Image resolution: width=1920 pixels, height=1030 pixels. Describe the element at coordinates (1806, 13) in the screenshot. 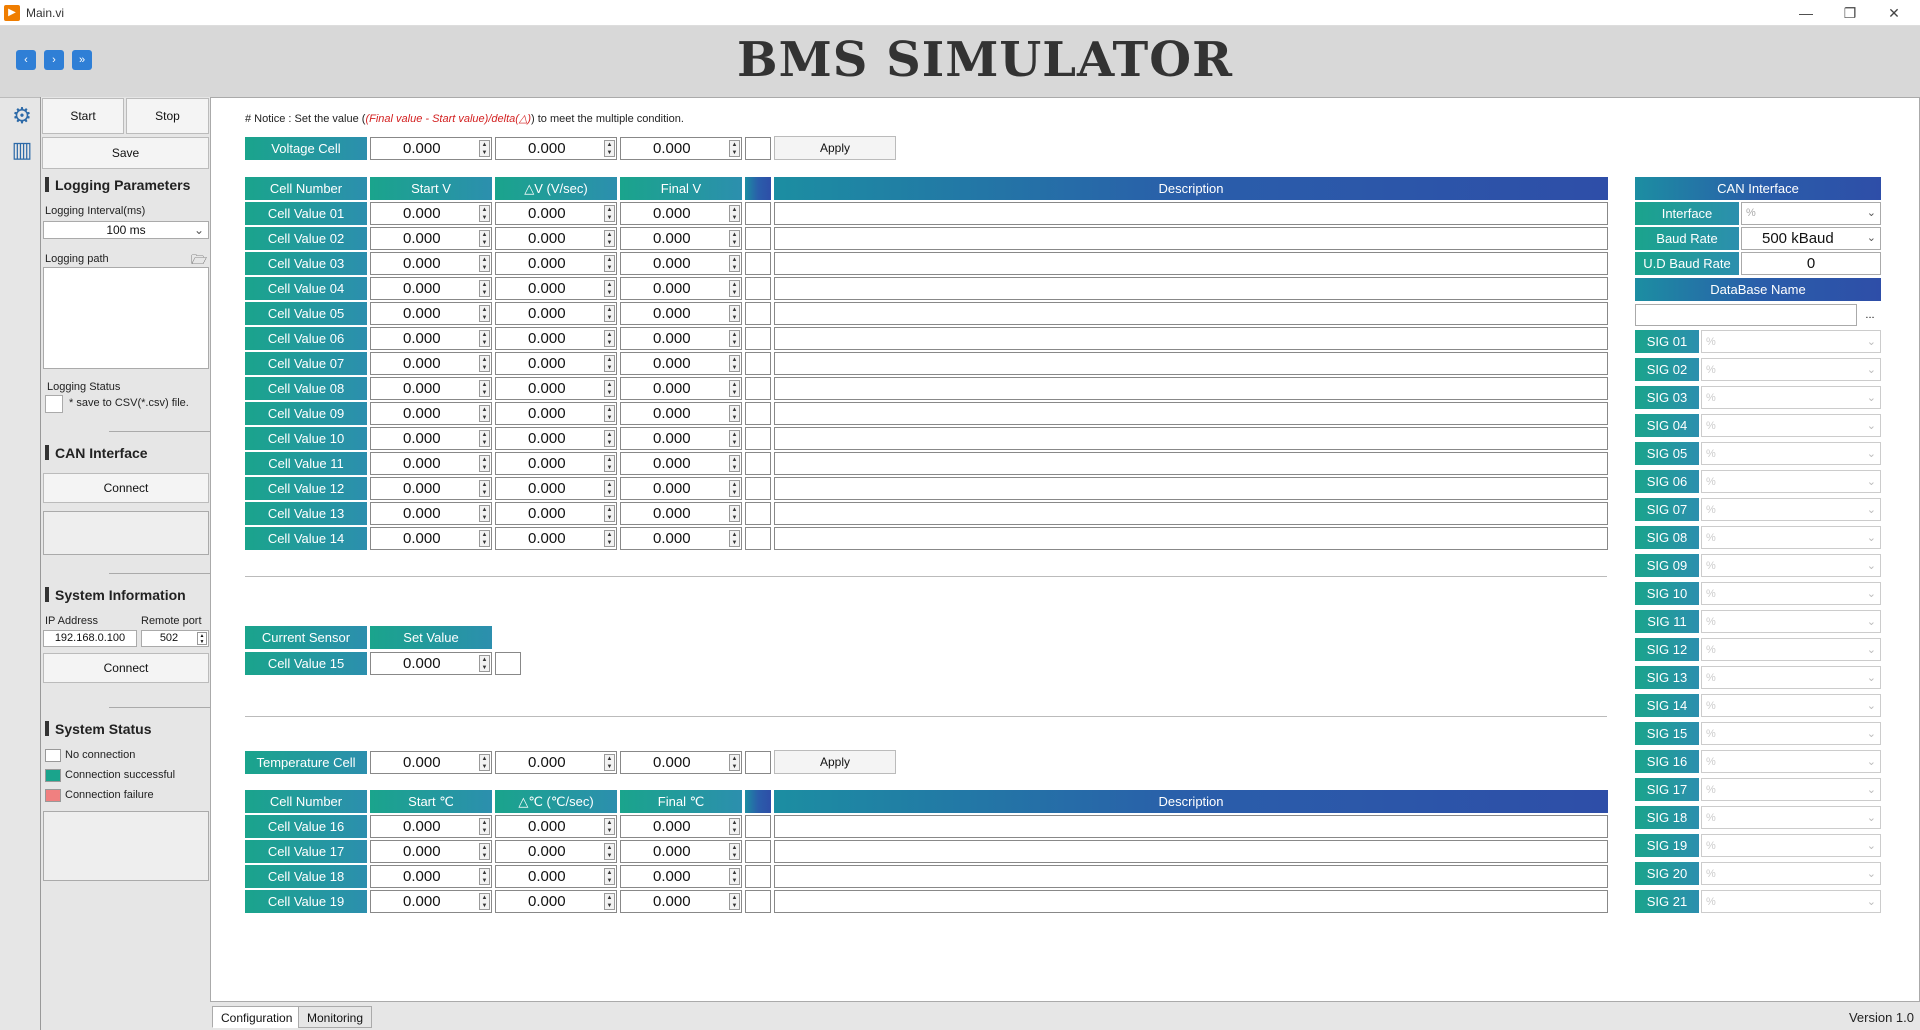

I see `minimize-button: —` at that location.